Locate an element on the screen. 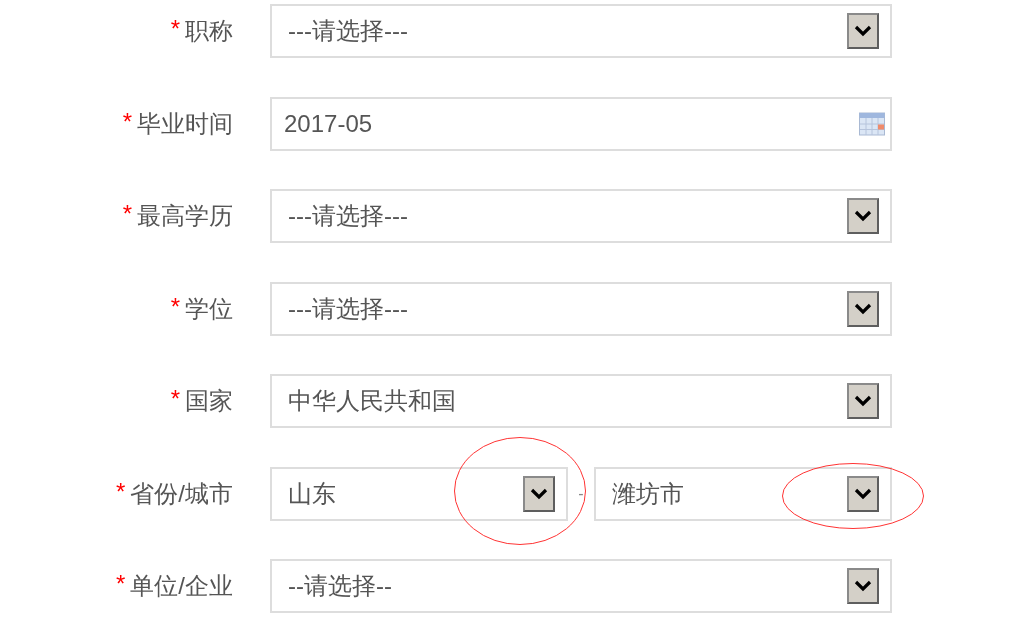  date-field: 2017-05 is located at coordinates (581, 123).